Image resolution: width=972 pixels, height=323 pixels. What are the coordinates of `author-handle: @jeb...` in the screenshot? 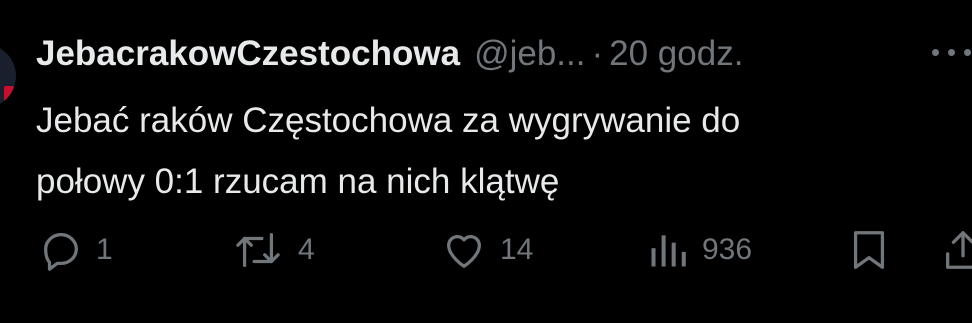 It's located at (529, 54).